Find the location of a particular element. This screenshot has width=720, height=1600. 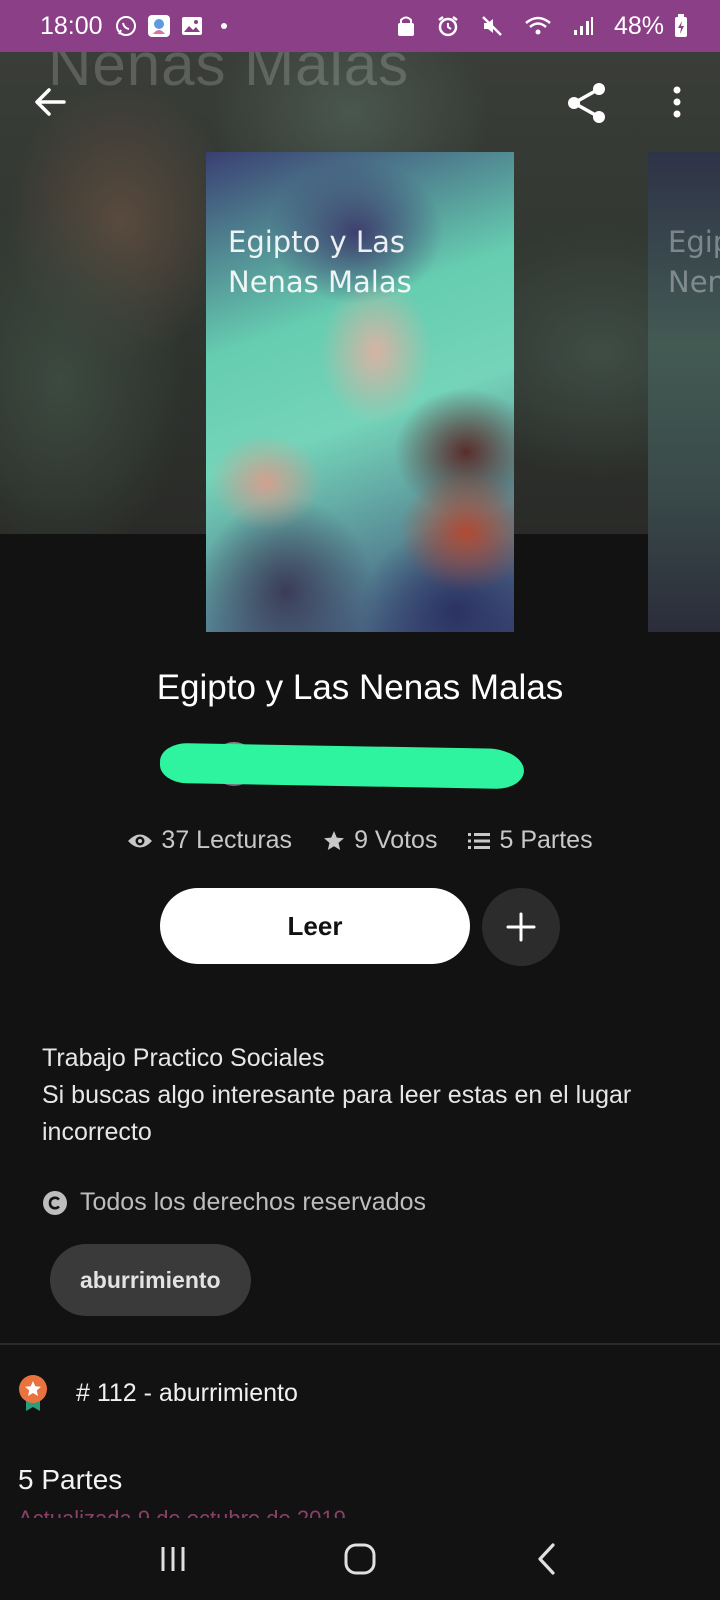

parts-section-title: 5 Partes is located at coordinates (70, 1479).